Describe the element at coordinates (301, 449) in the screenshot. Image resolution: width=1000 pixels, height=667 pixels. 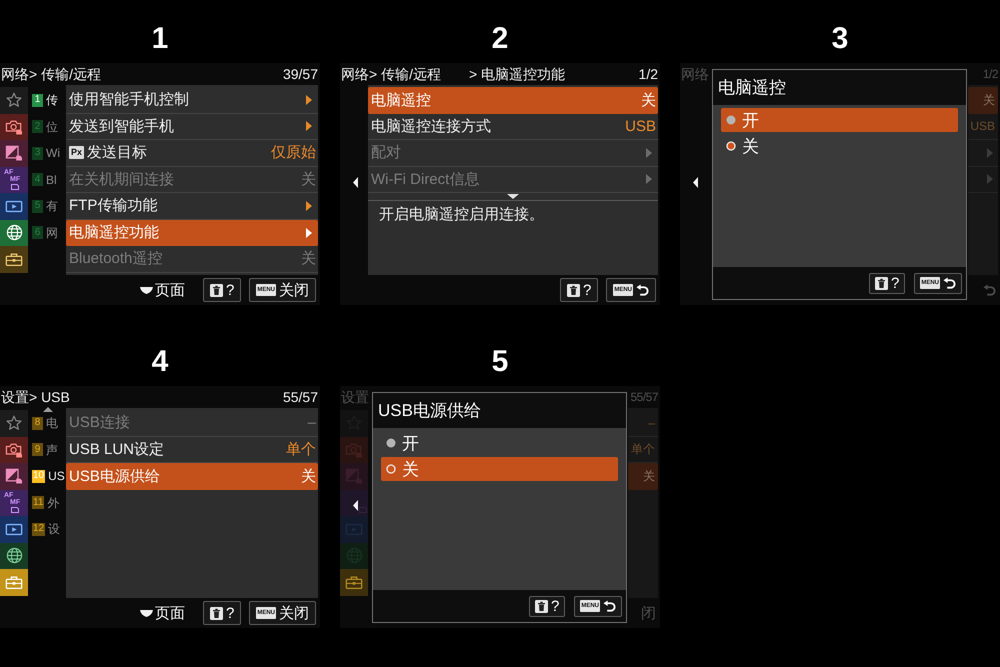
I see `setting-value: 单个` at that location.